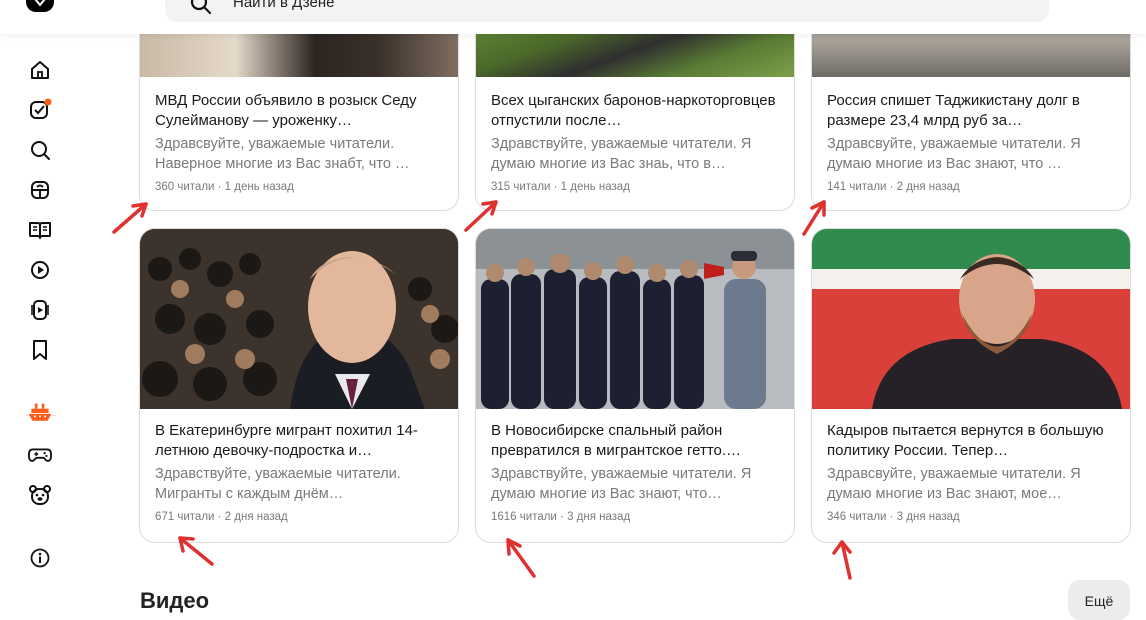 The width and height of the screenshot is (1146, 620). What do you see at coordinates (40, 190) in the screenshot?
I see `showcase-icon` at bounding box center [40, 190].